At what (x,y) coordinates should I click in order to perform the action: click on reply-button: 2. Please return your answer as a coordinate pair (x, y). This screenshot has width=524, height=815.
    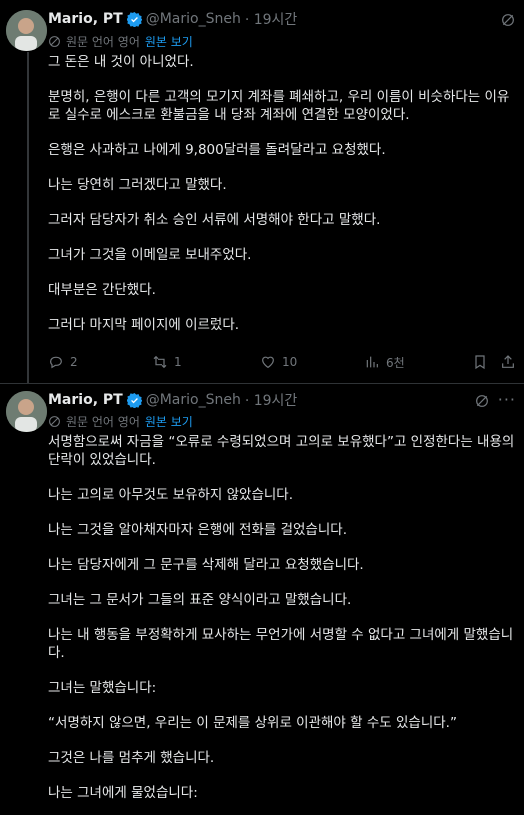
    Looking at the image, I should click on (63, 362).